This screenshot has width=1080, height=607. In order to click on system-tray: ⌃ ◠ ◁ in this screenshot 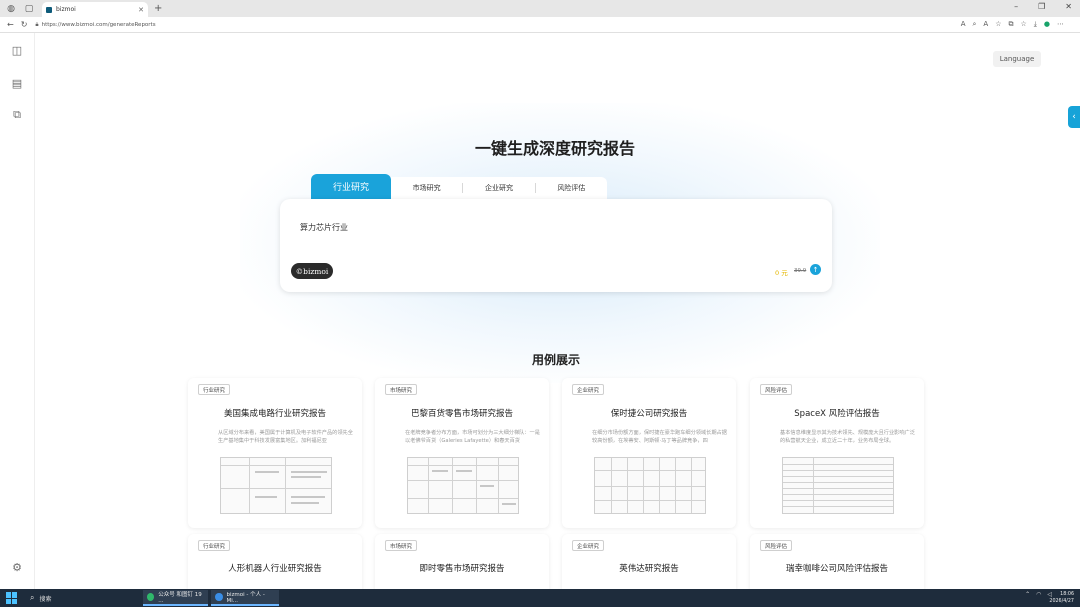, I will do `click(1038, 594)`.